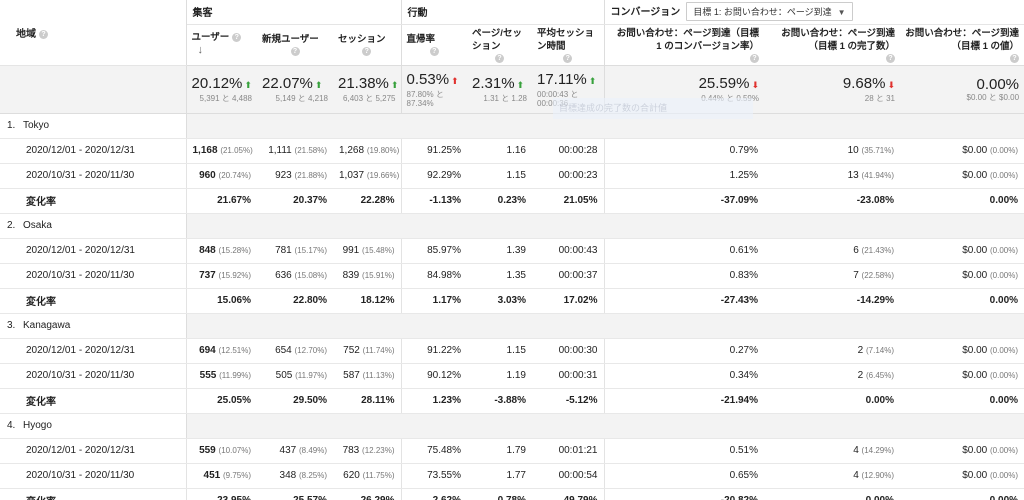 This screenshot has height=500, width=1024. What do you see at coordinates (743, 450) in the screenshot?
I see `goal-conversion-rate-cell-value: 0.51%` at bounding box center [743, 450].